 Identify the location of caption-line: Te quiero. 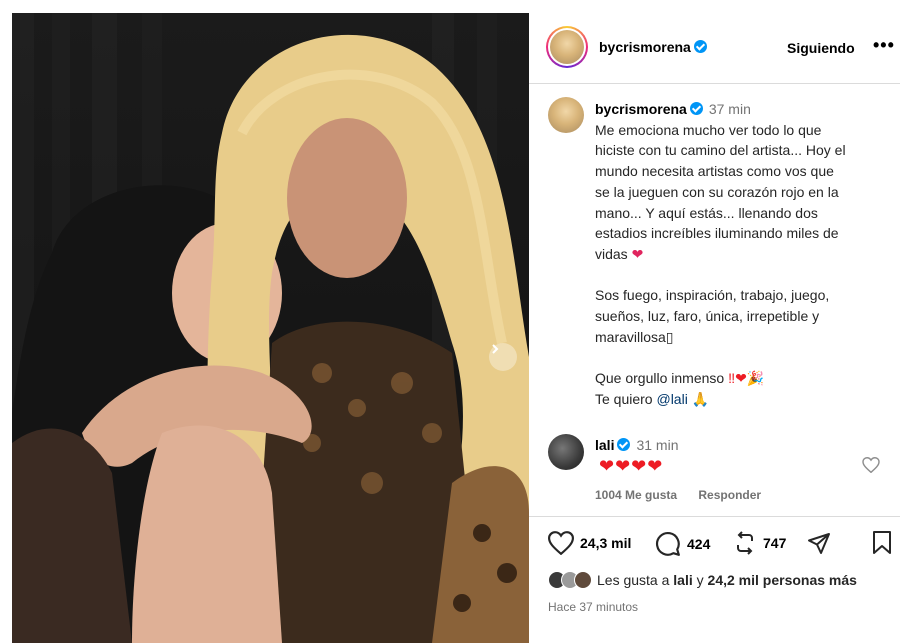
(624, 398).